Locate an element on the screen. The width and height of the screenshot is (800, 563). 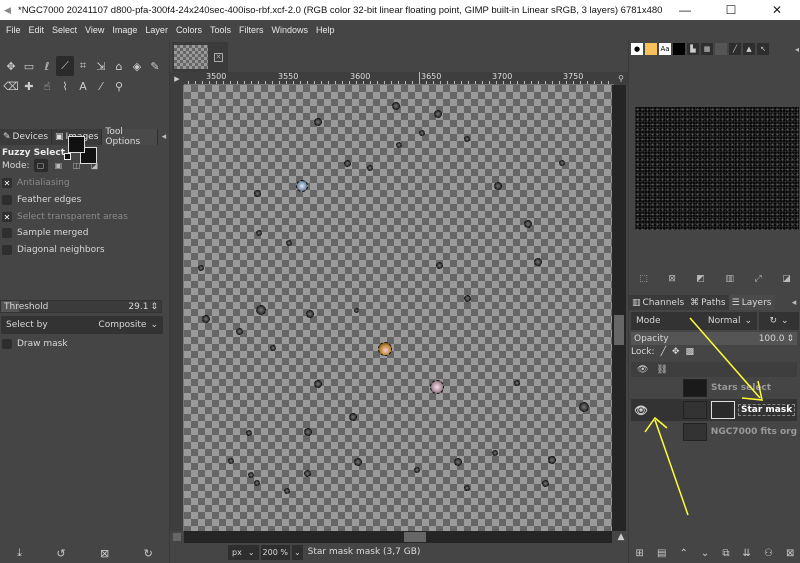
layer-row: 👁 Star mask is located at coordinates (714, 410).